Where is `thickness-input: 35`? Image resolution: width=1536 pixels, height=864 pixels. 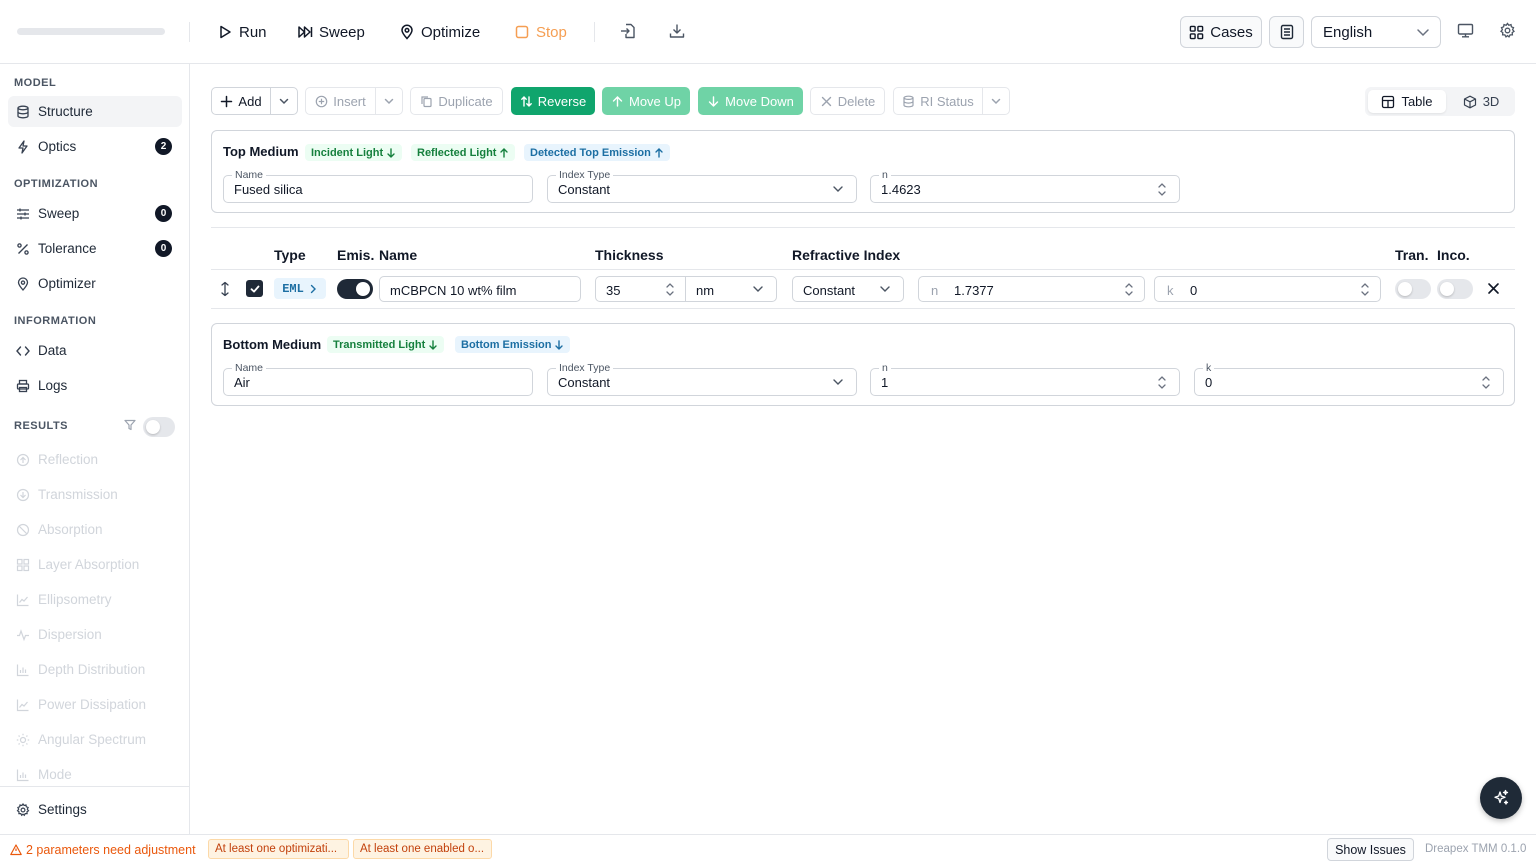 thickness-input: 35 is located at coordinates (640, 289).